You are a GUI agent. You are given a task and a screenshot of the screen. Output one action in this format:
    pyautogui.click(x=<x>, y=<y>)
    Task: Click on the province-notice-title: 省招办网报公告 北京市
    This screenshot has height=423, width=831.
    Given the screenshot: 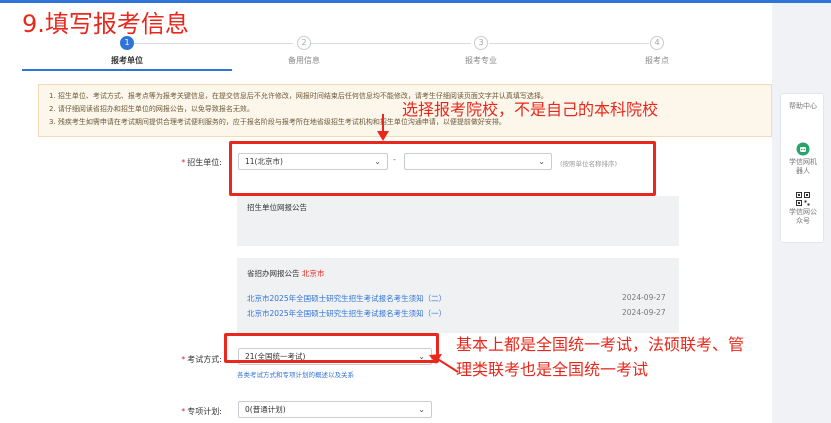 What is the action you would take?
    pyautogui.click(x=286, y=273)
    